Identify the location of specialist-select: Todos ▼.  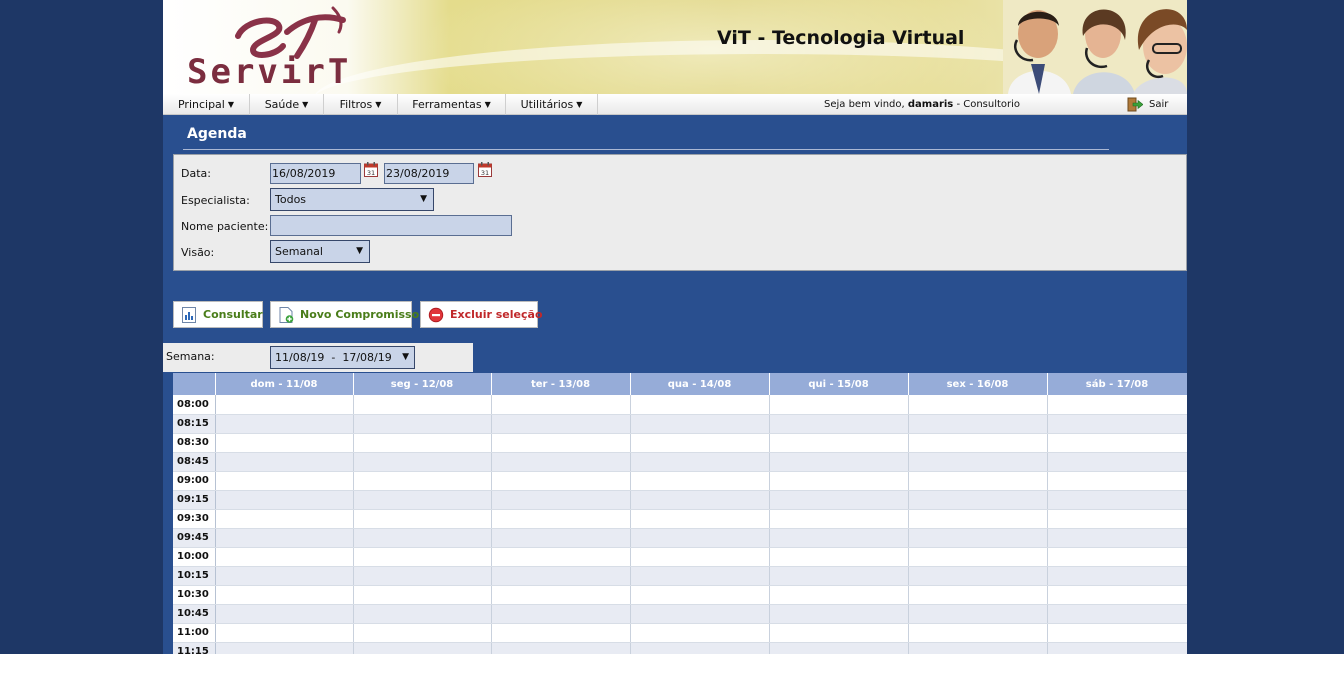
(352, 199).